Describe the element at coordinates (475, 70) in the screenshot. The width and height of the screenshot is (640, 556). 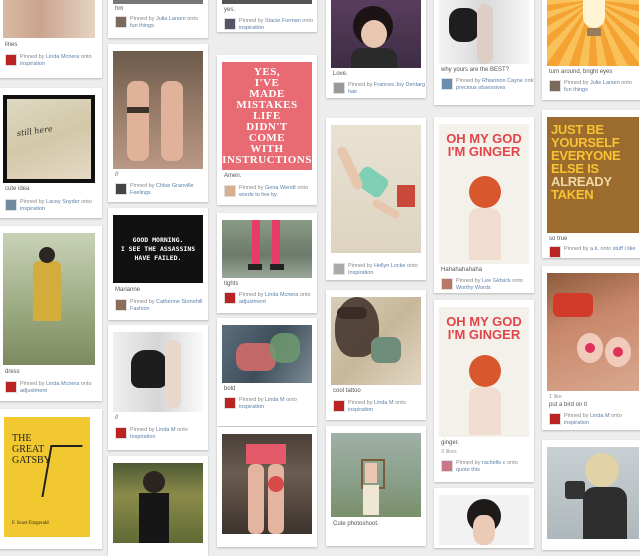
I see `pin-caption: why yours are the BEST?` at that location.